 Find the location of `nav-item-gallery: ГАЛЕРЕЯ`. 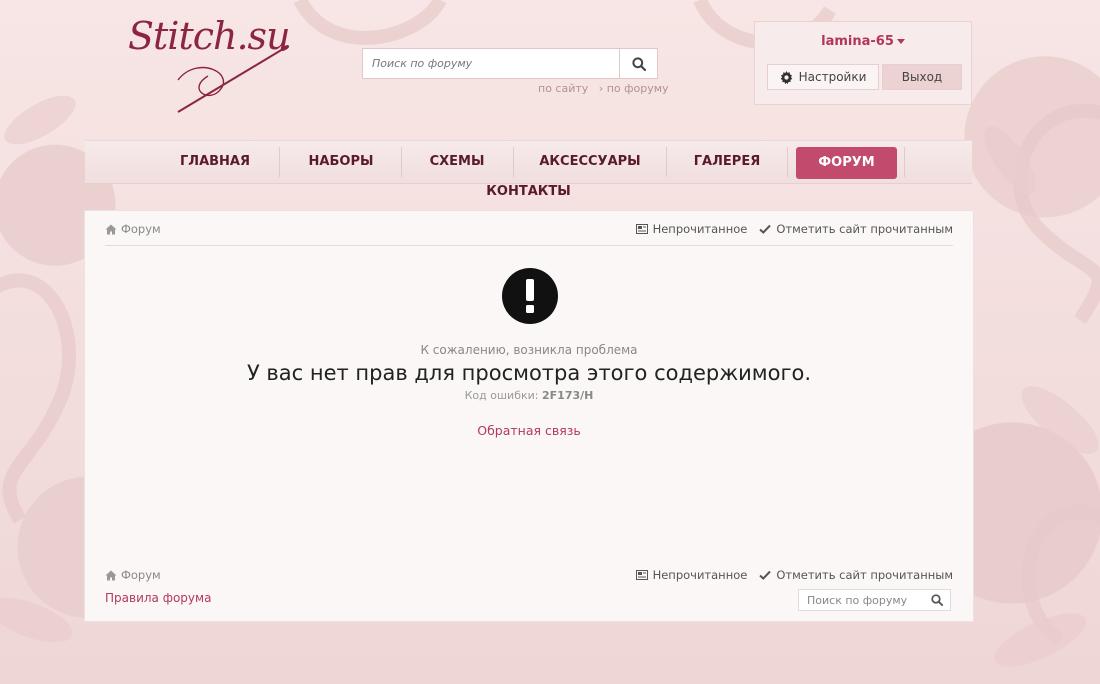

nav-item-gallery: ГАЛЕРЕЯ is located at coordinates (727, 162).